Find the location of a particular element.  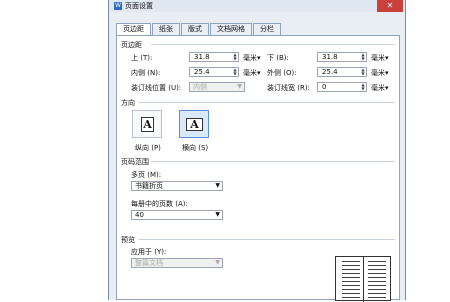

app-icon: W is located at coordinates (118, 6).